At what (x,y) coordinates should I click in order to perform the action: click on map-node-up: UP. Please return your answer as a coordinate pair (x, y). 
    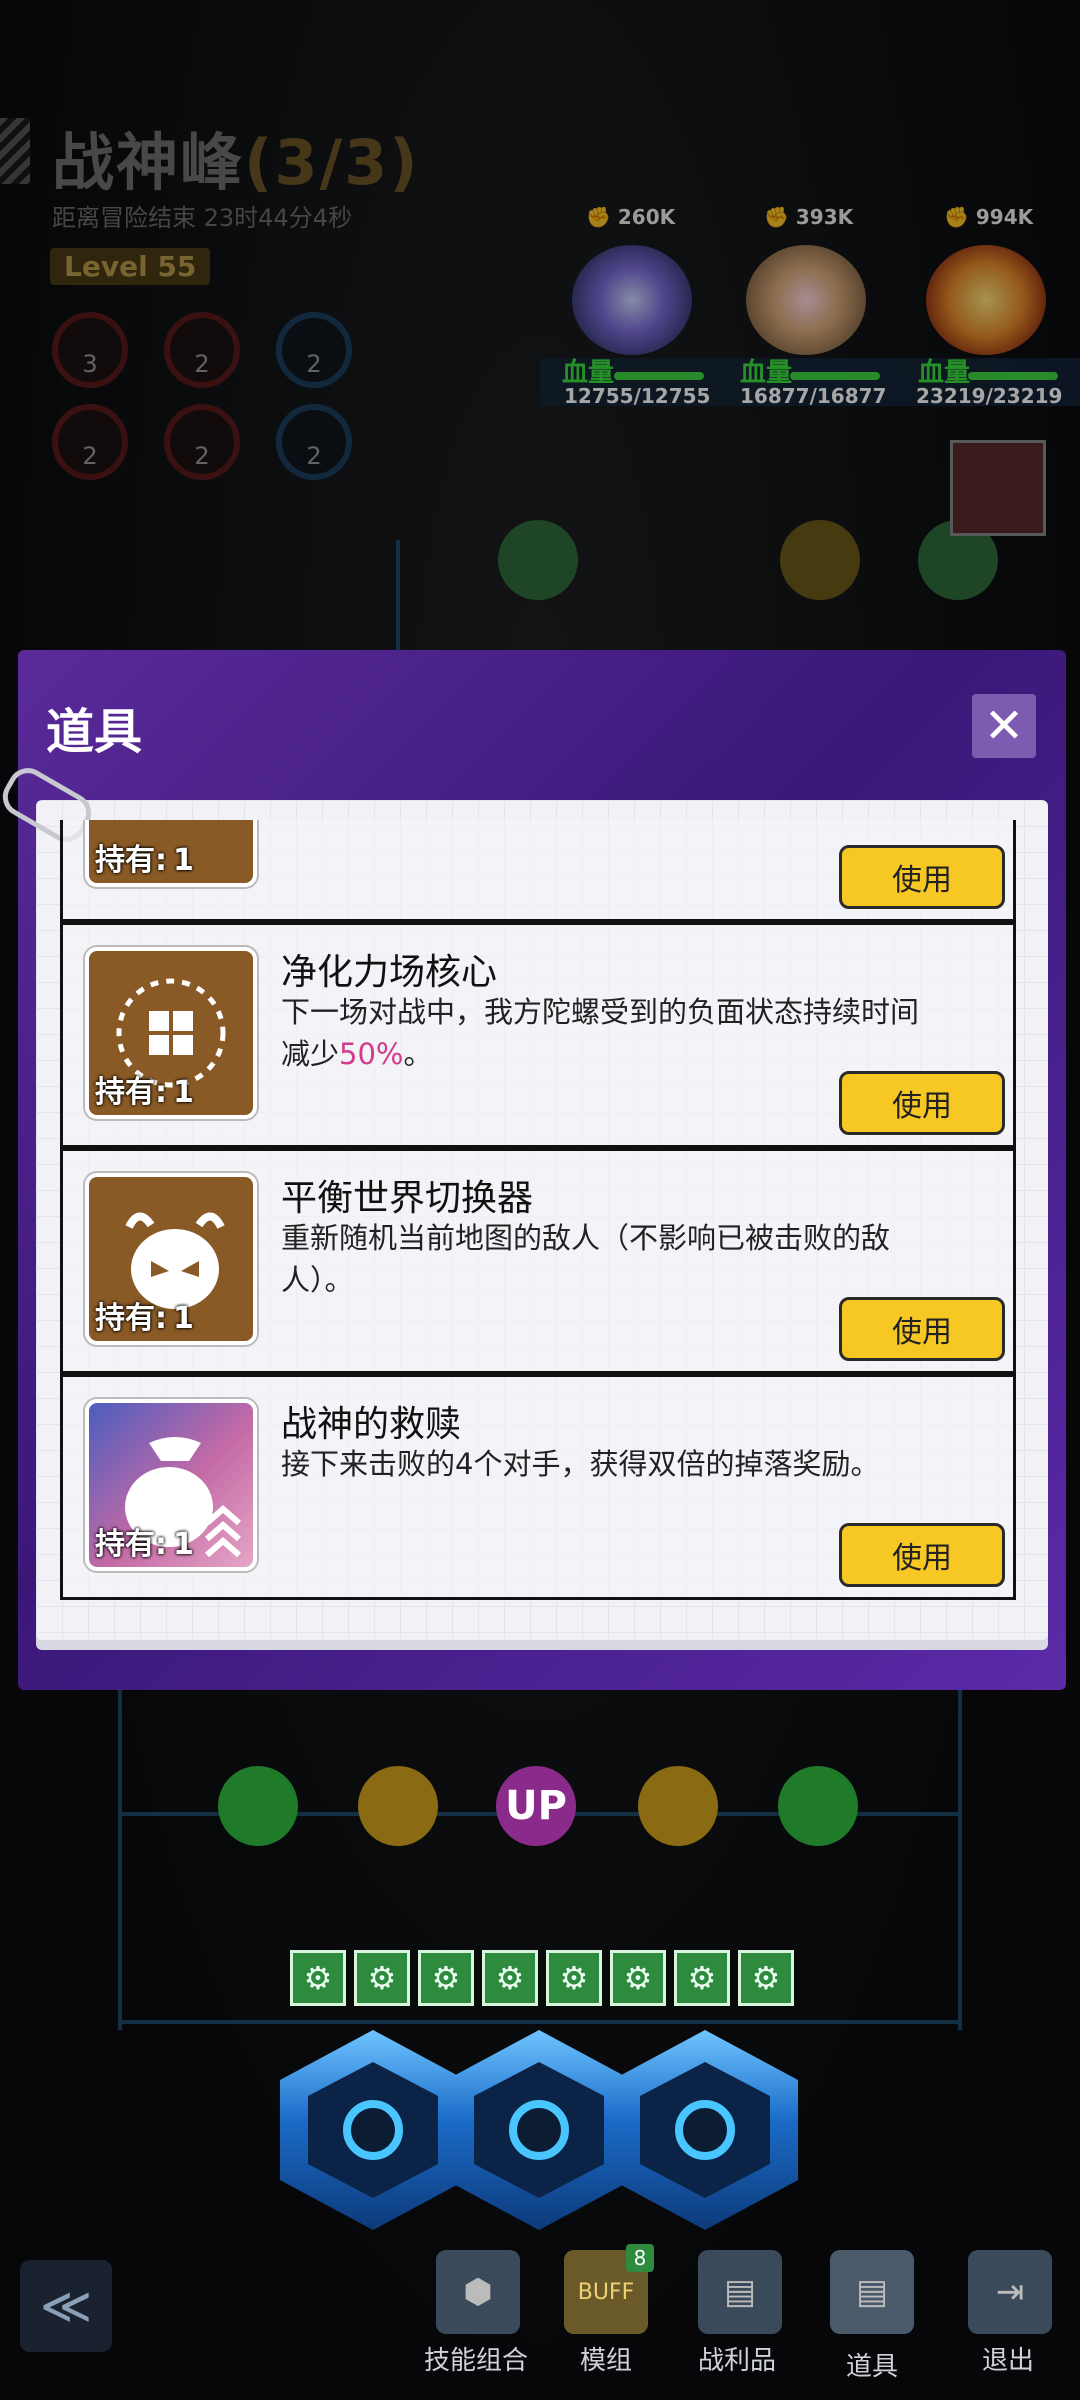
    Looking at the image, I should click on (536, 1806).